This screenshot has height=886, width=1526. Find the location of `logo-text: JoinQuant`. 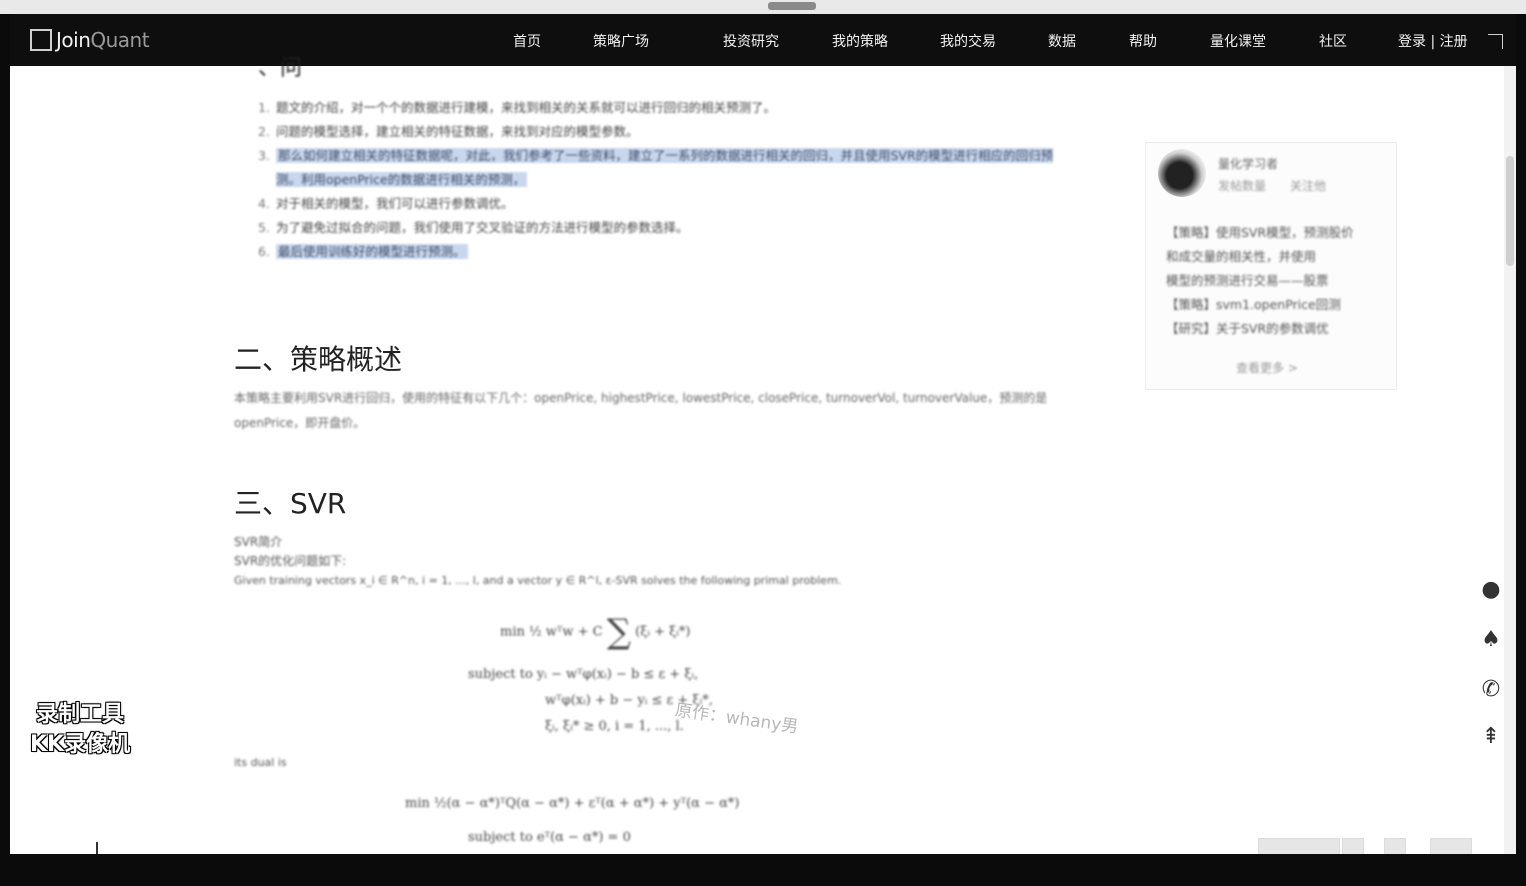

logo-text: JoinQuant is located at coordinates (103, 40).